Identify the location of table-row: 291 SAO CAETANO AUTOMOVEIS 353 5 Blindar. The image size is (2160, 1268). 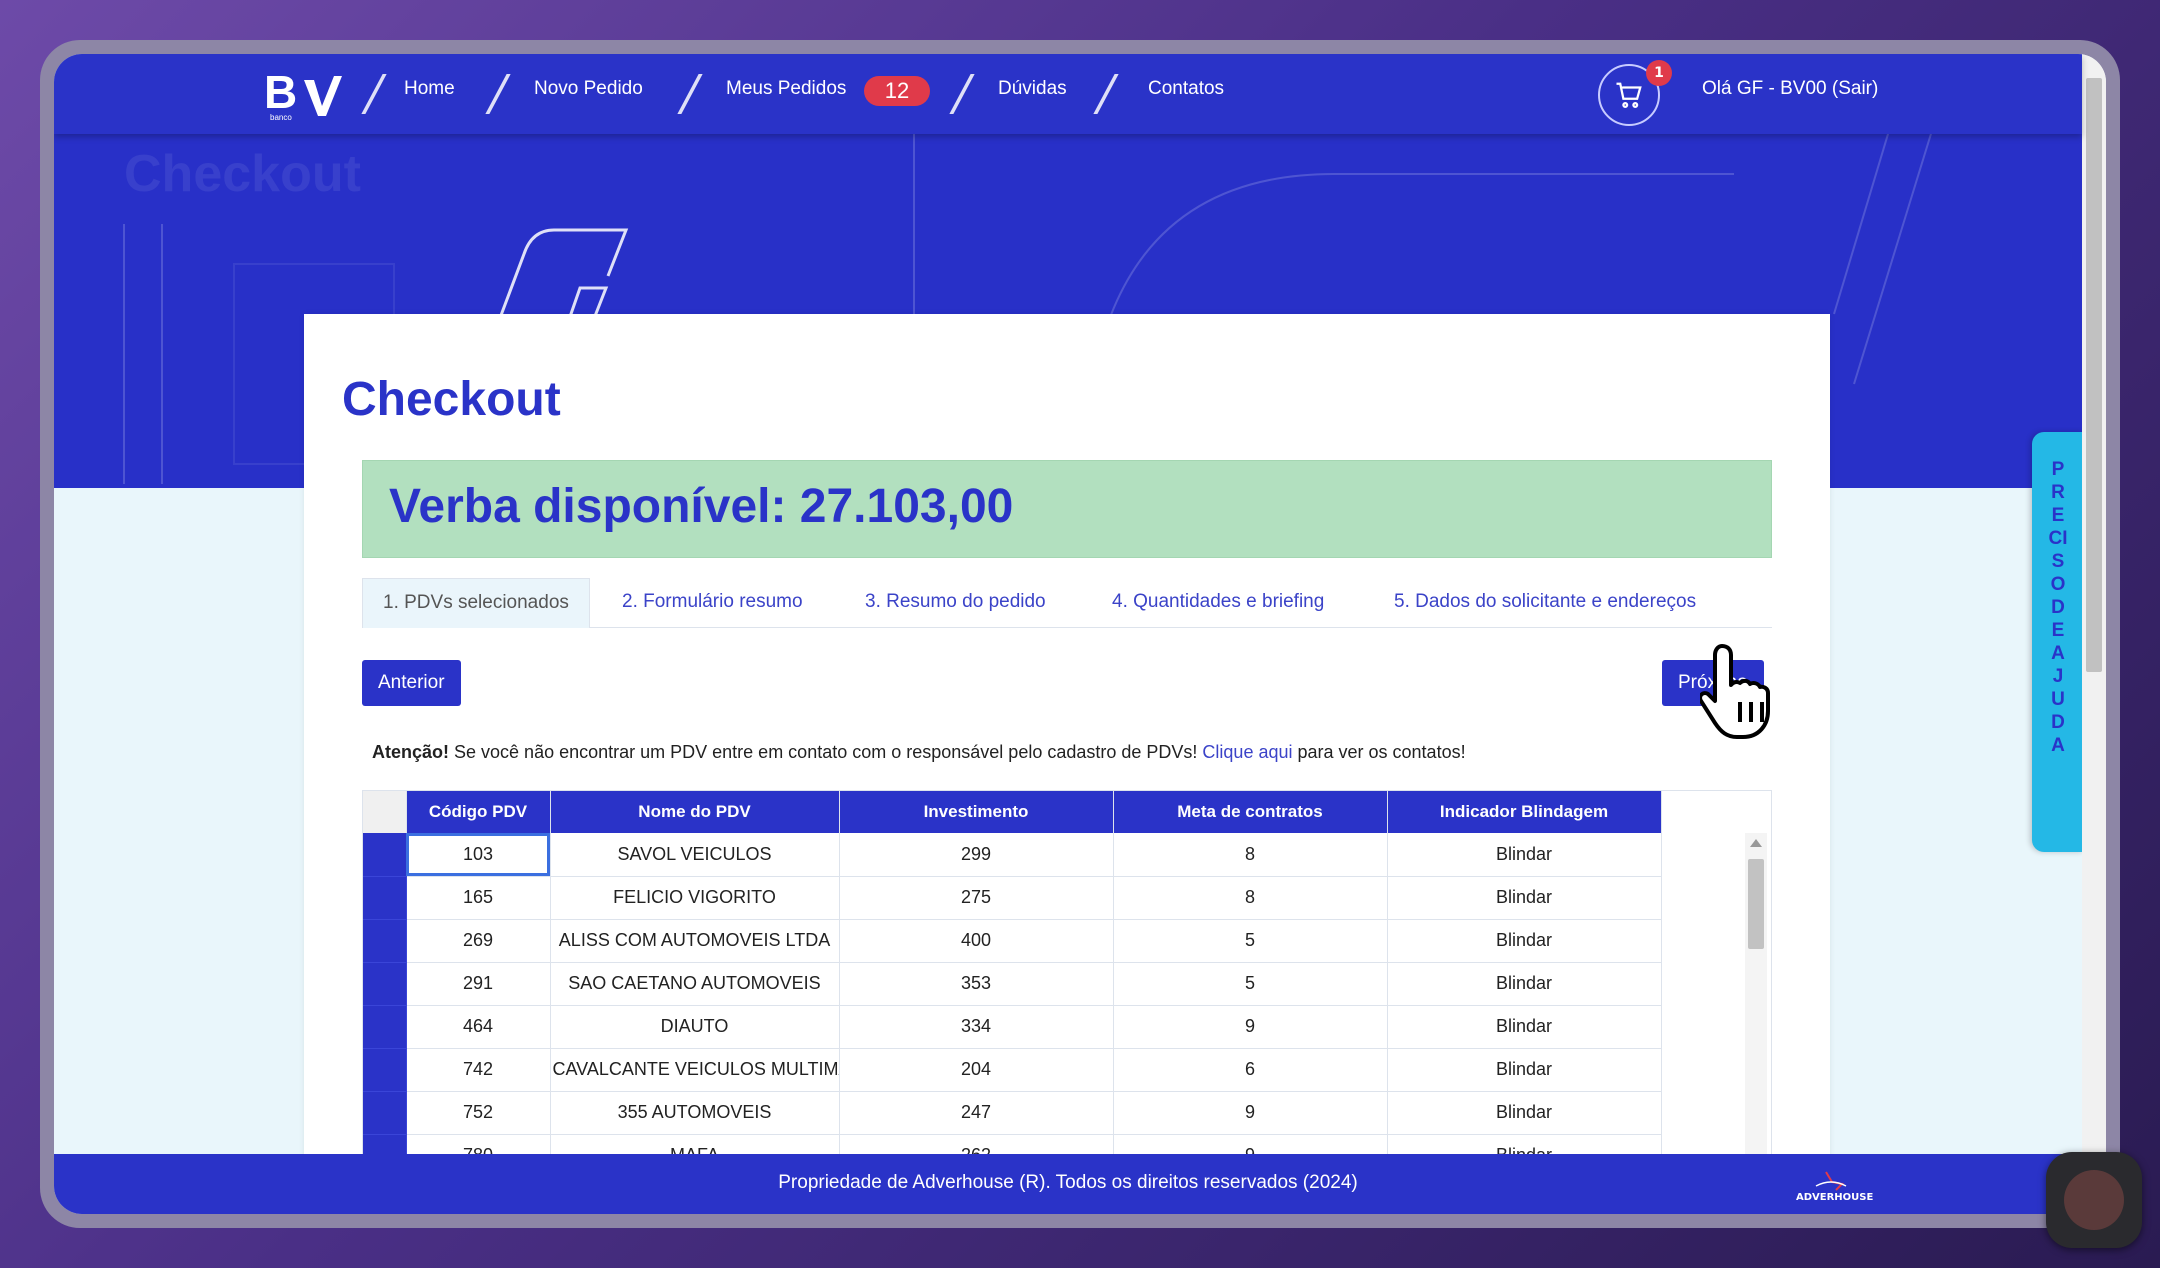
(1012, 984).